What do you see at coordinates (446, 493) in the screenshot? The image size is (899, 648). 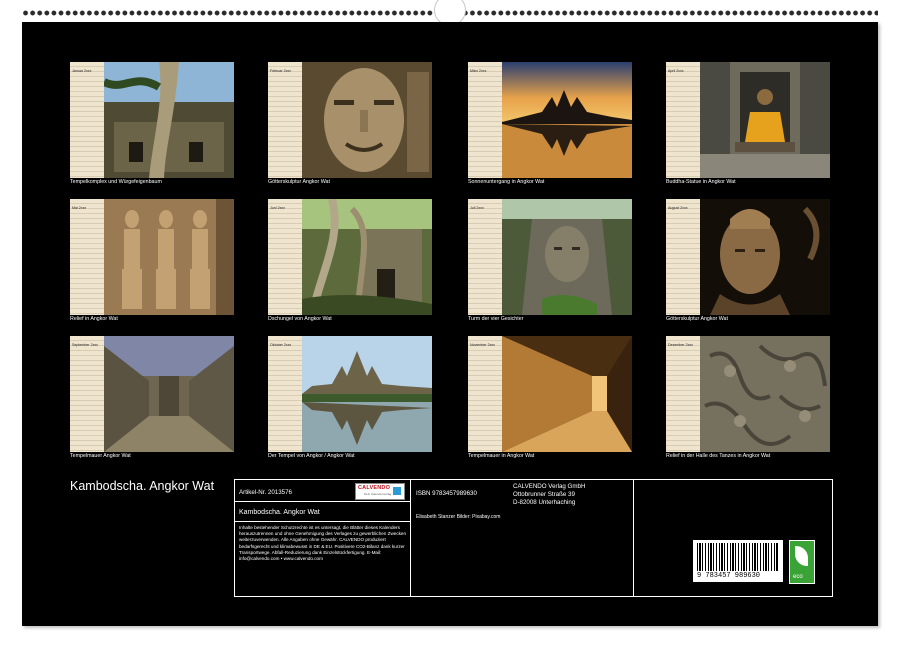 I see `isbn: ISBN 9783457989630` at bounding box center [446, 493].